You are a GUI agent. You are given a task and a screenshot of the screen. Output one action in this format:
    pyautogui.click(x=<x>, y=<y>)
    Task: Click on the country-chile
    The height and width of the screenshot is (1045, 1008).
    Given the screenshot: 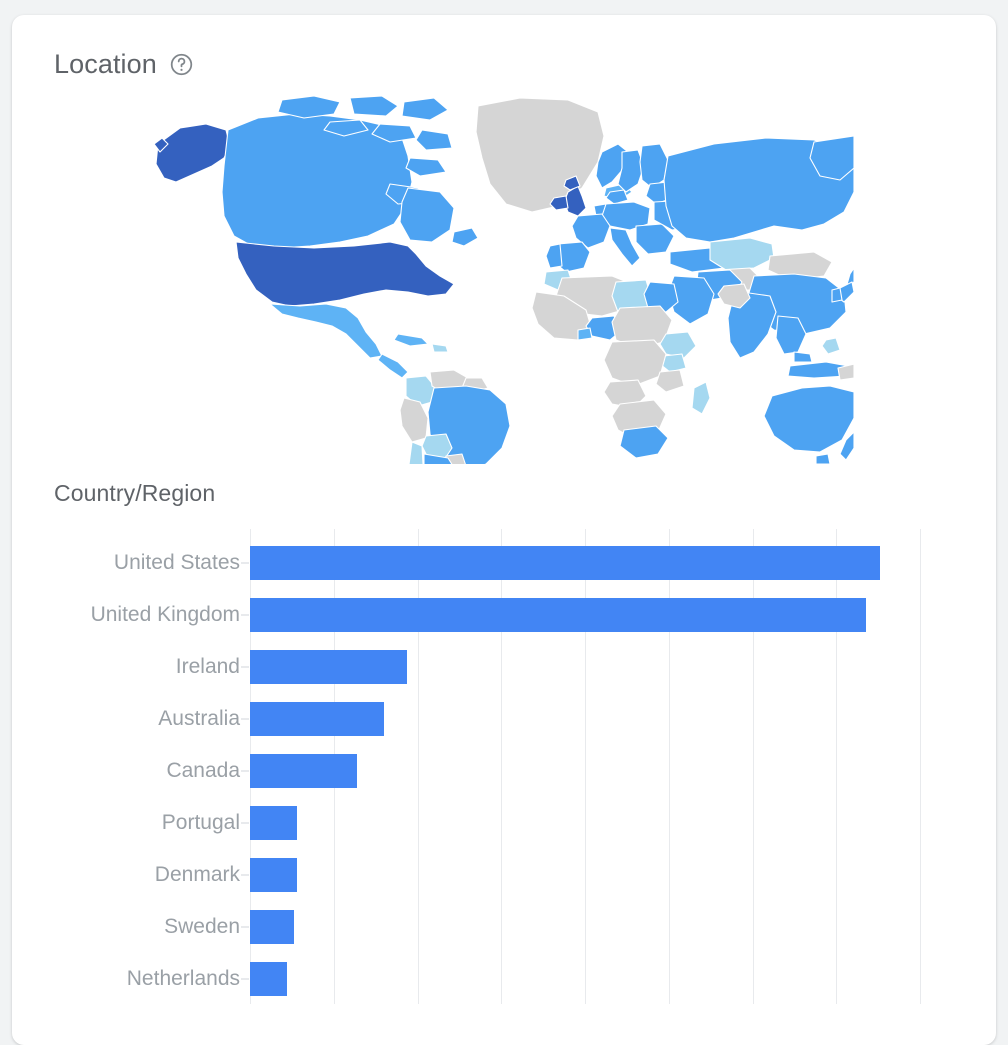 What is the action you would take?
    pyautogui.click(x=415, y=452)
    